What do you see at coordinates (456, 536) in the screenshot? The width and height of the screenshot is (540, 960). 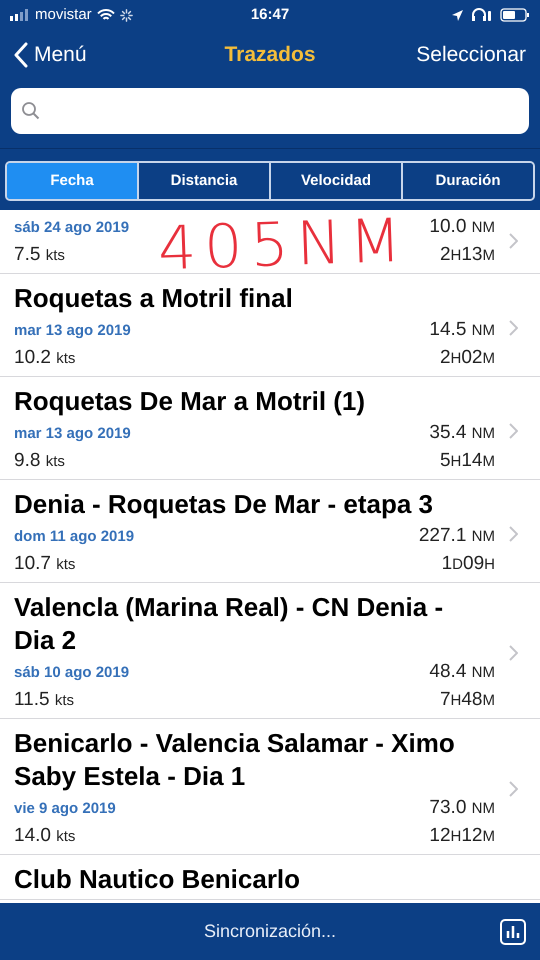 I see `track-distance: 227.1 NM` at bounding box center [456, 536].